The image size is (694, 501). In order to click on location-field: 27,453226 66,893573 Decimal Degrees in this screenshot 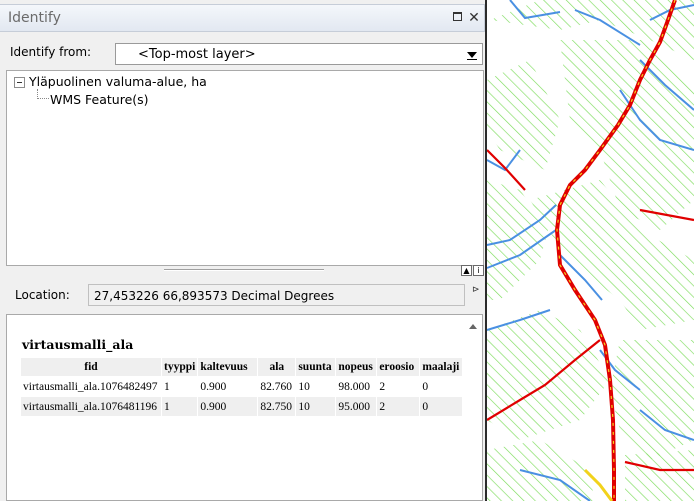, I will do `click(276, 295)`.